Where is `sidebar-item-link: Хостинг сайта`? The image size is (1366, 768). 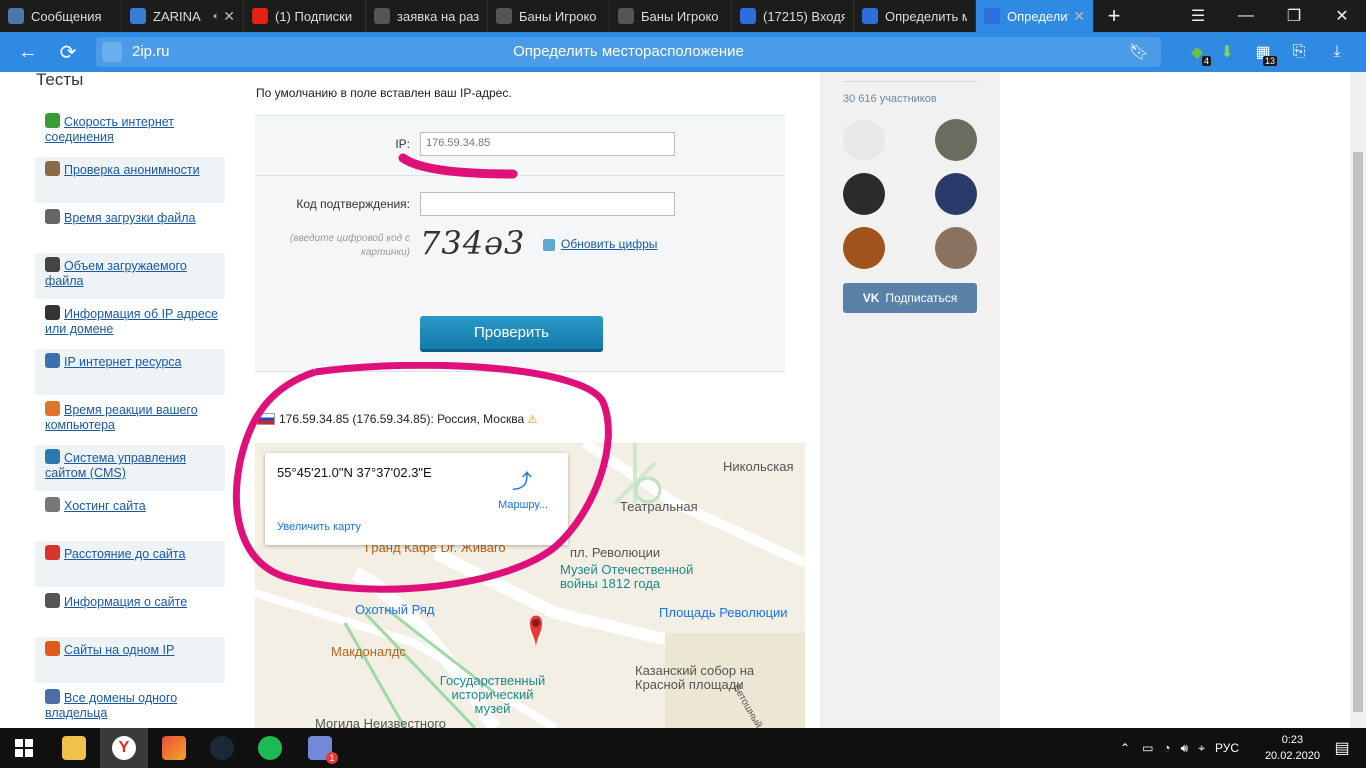
sidebar-item-link: Хостинг сайта is located at coordinates (105, 506).